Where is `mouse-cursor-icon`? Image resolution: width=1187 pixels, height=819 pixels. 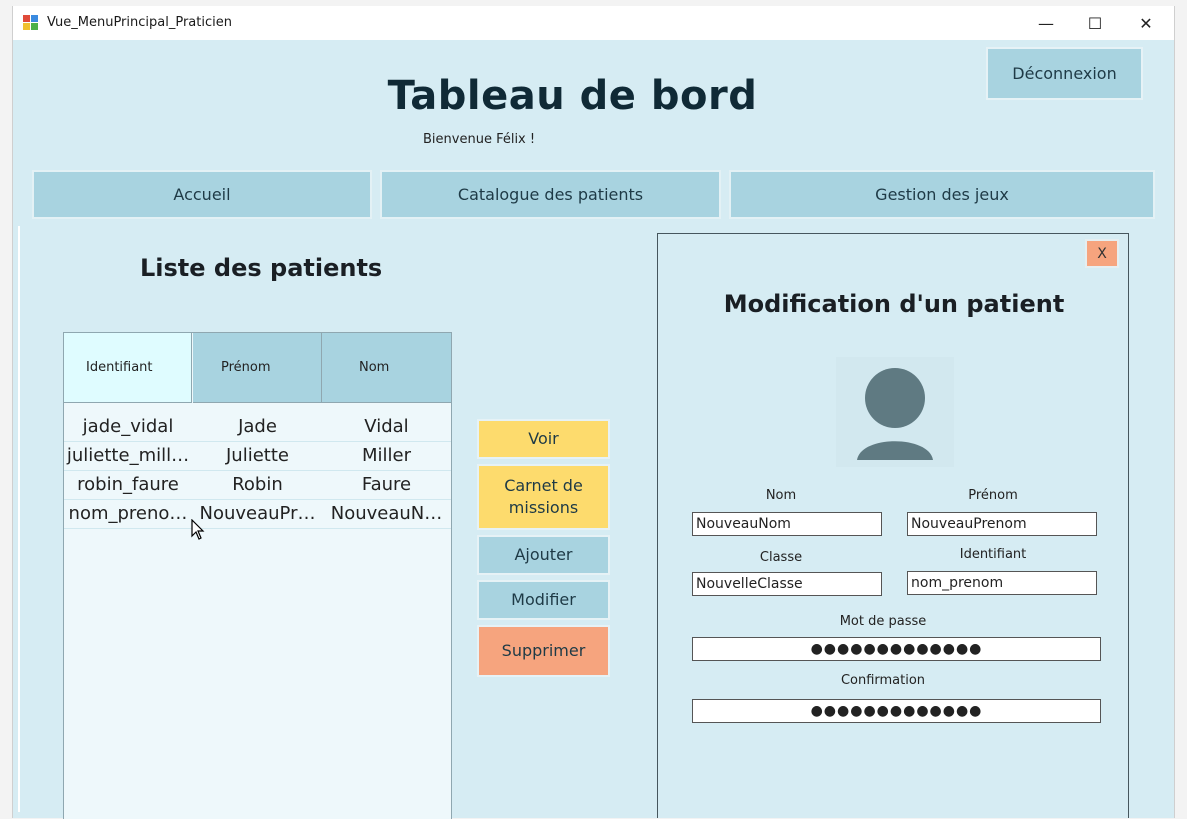
mouse-cursor-icon is located at coordinates (198, 529).